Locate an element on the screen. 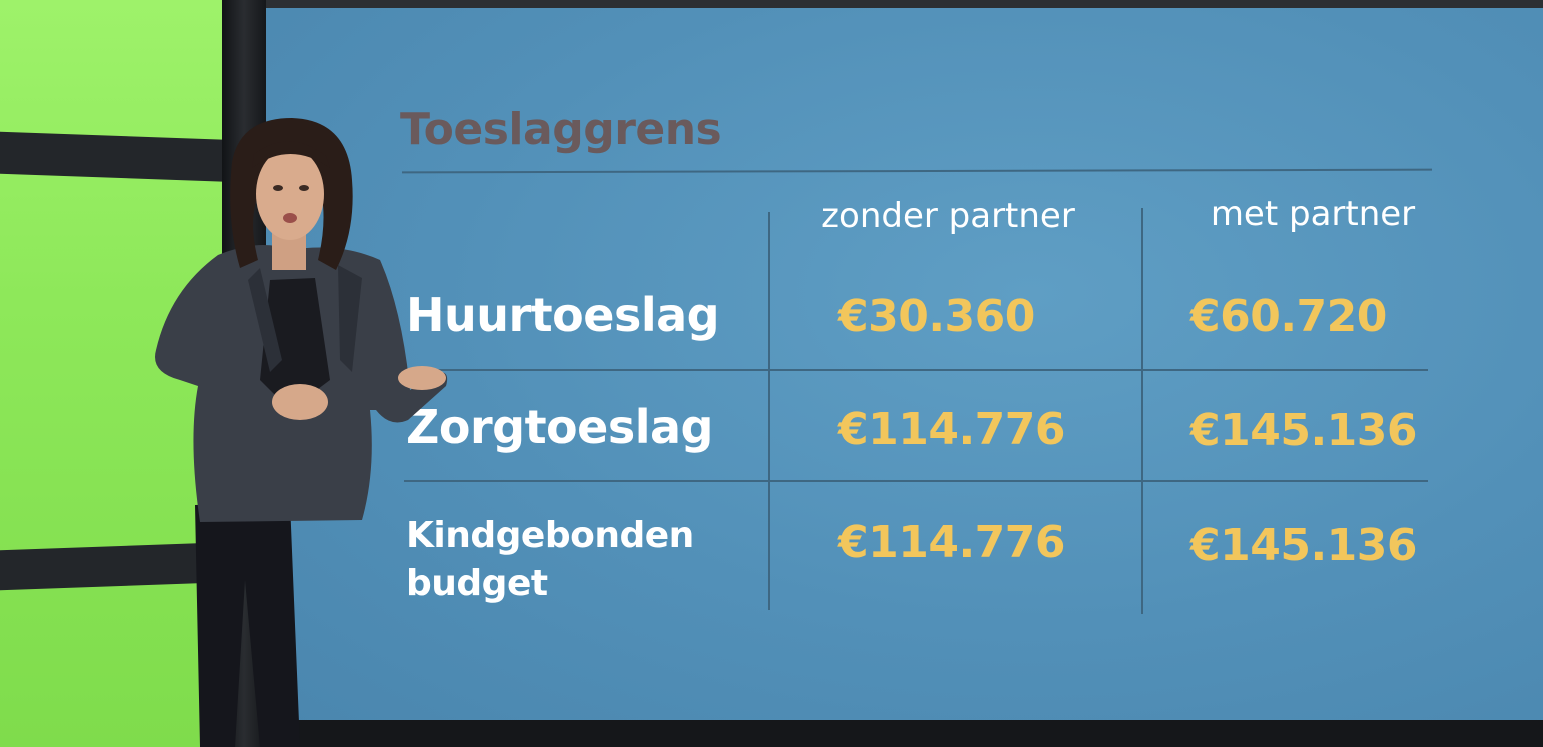 Image resolution: width=1543 pixels, height=747 pixels. value-zorgtoeslag-zonder-partner: €114.776 is located at coordinates (952, 429).